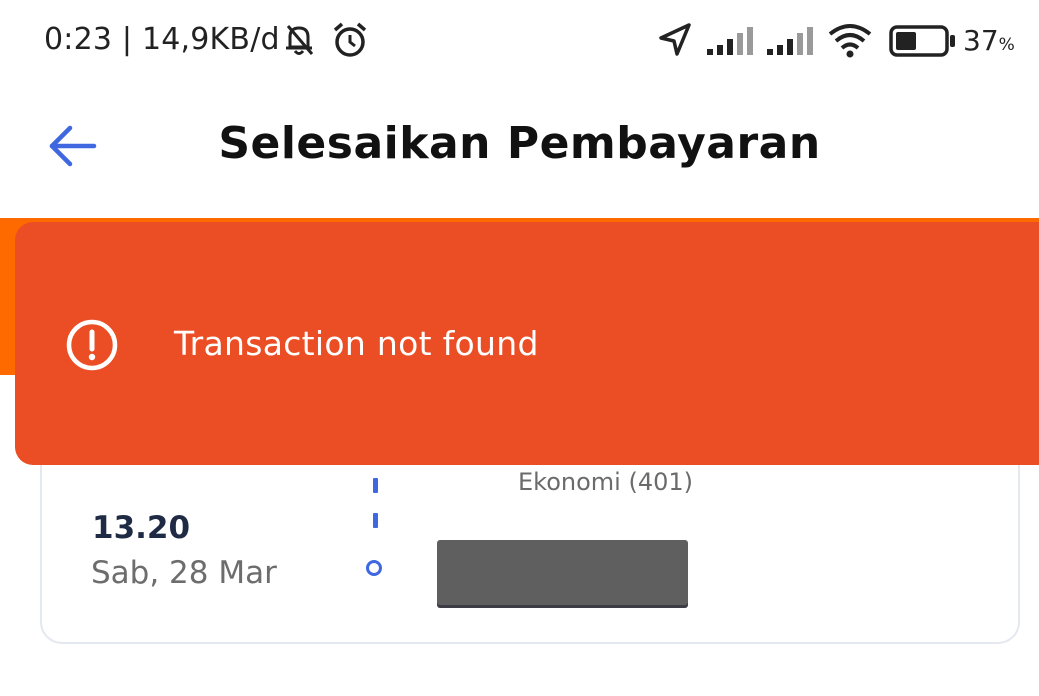  Describe the element at coordinates (374, 568) in the screenshot. I see `timeline-station-dot` at that location.